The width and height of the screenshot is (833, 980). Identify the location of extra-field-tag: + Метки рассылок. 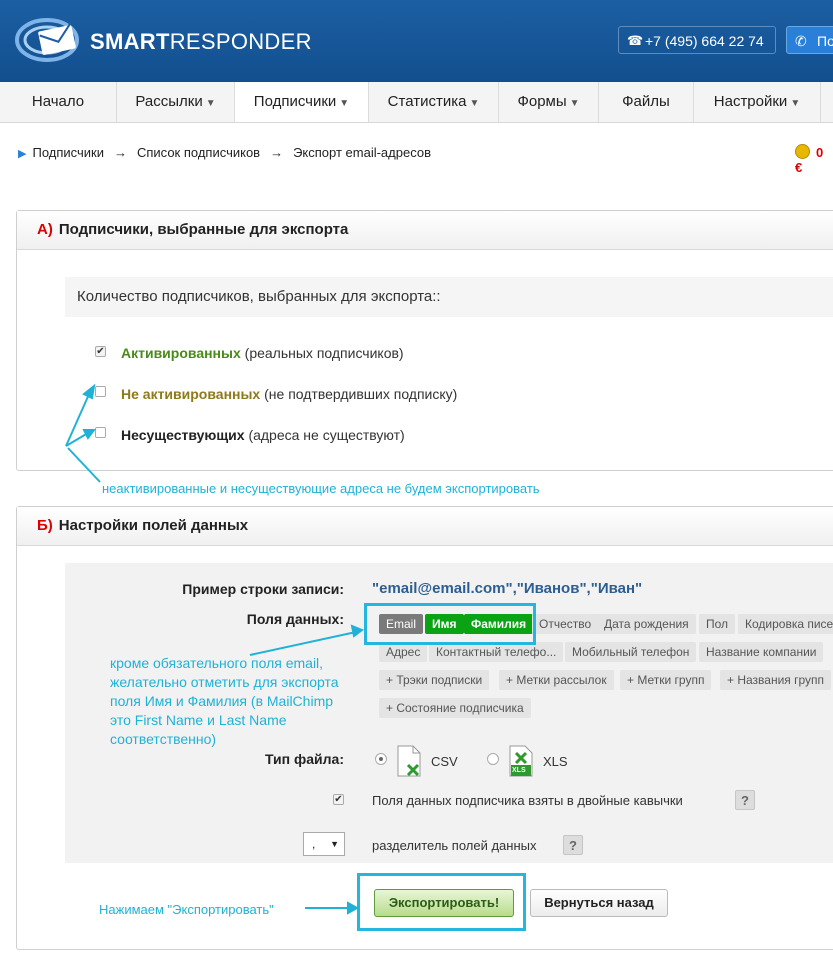
(556, 680).